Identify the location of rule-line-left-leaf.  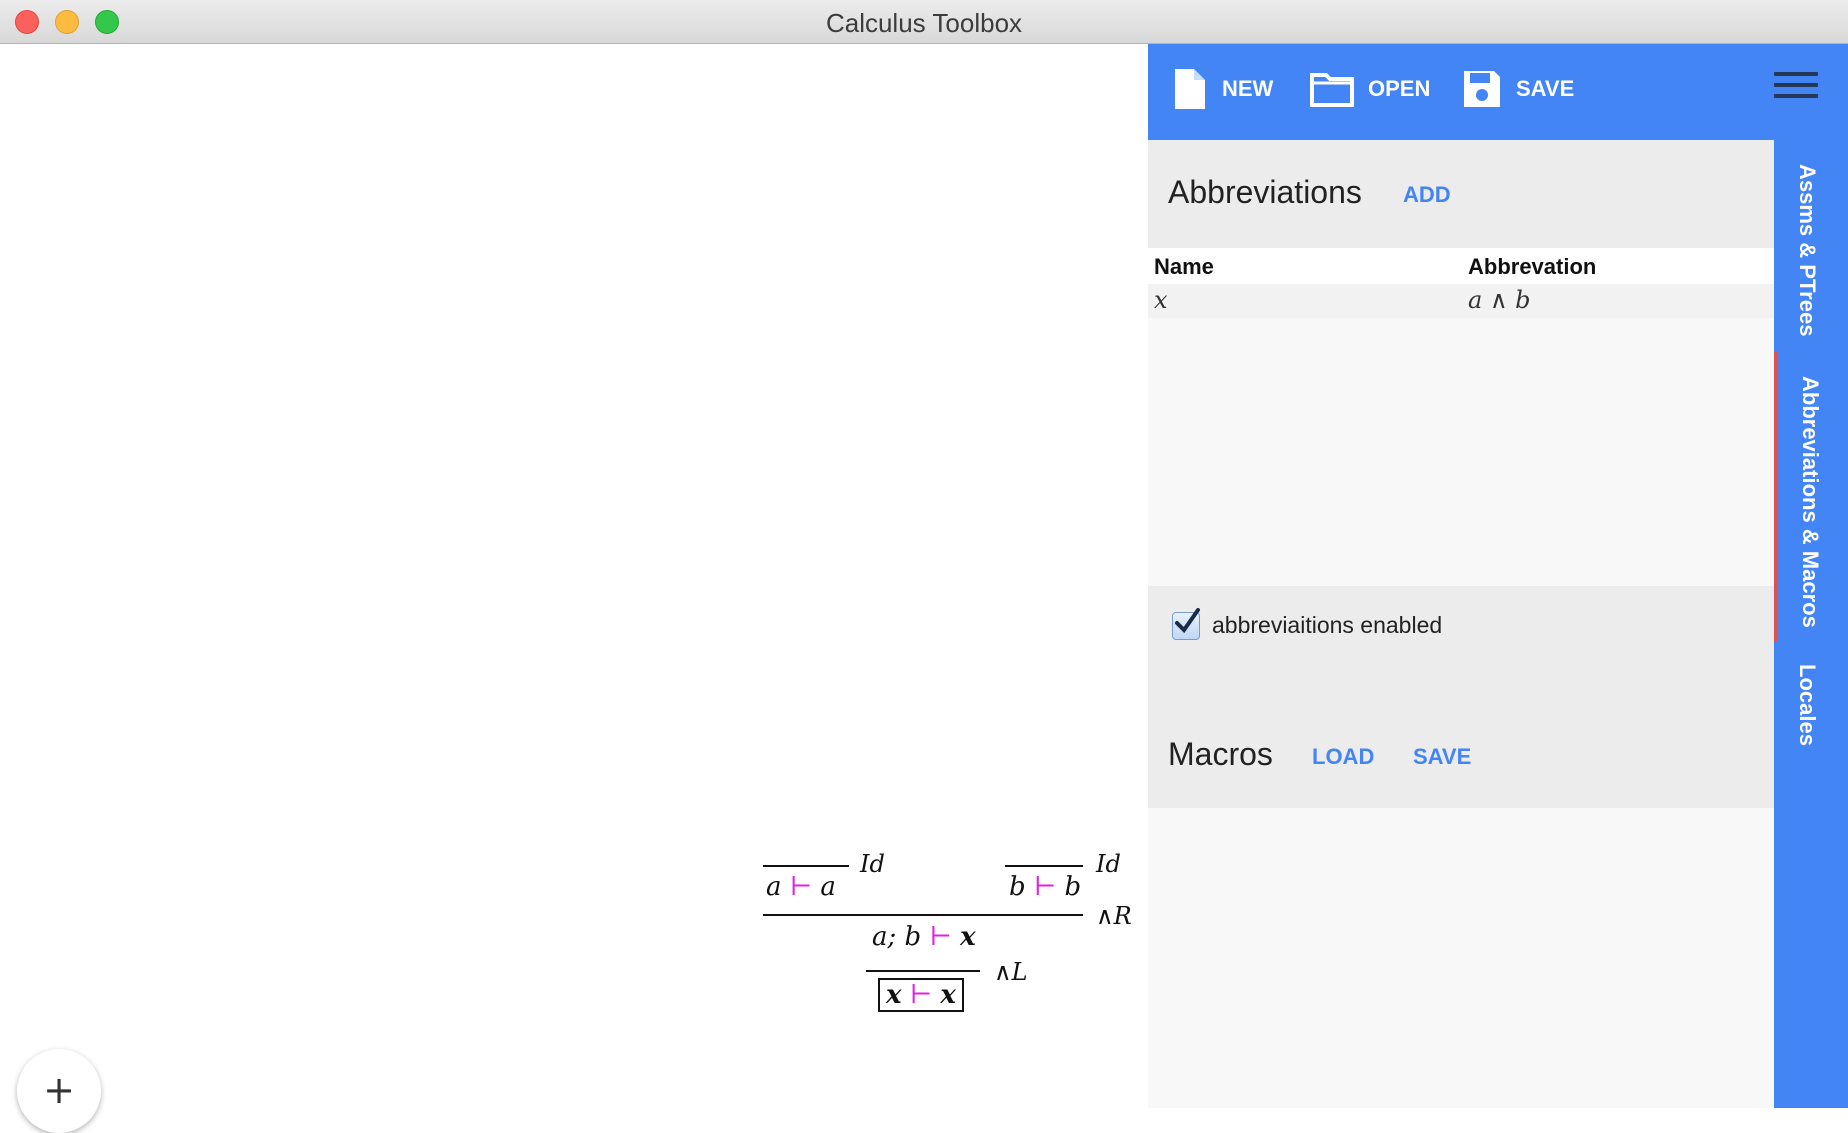
(806, 866).